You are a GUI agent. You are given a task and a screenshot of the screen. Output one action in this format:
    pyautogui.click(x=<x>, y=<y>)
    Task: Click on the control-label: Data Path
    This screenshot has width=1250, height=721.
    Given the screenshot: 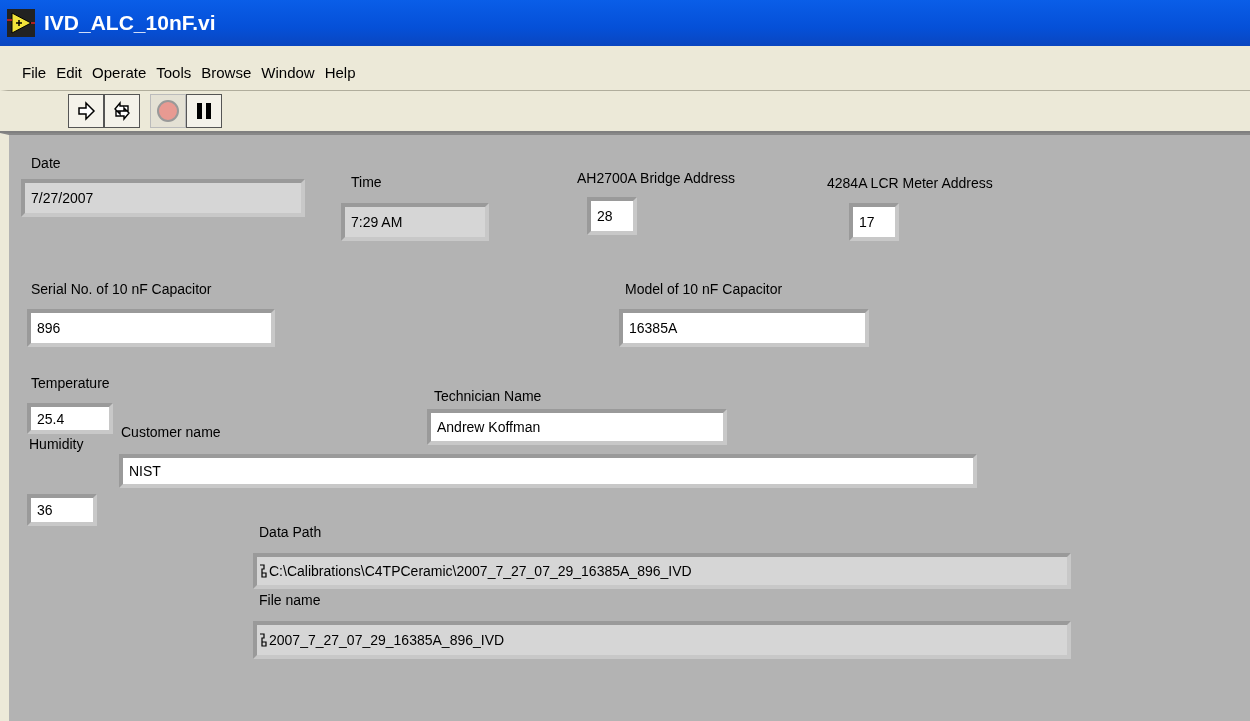 What is the action you would take?
    pyautogui.click(x=290, y=532)
    